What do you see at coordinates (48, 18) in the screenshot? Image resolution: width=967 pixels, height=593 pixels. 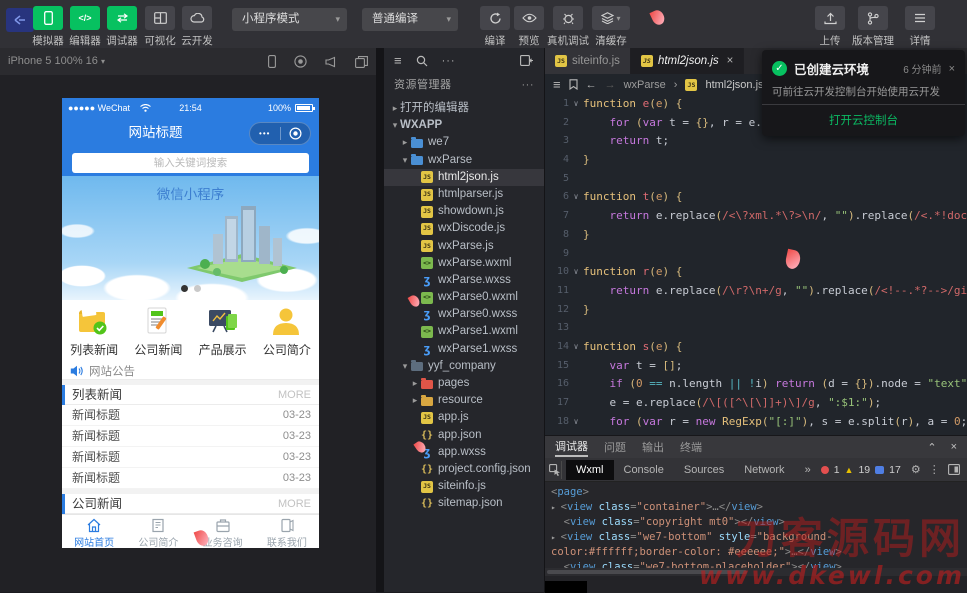 I see `simulator-button` at bounding box center [48, 18].